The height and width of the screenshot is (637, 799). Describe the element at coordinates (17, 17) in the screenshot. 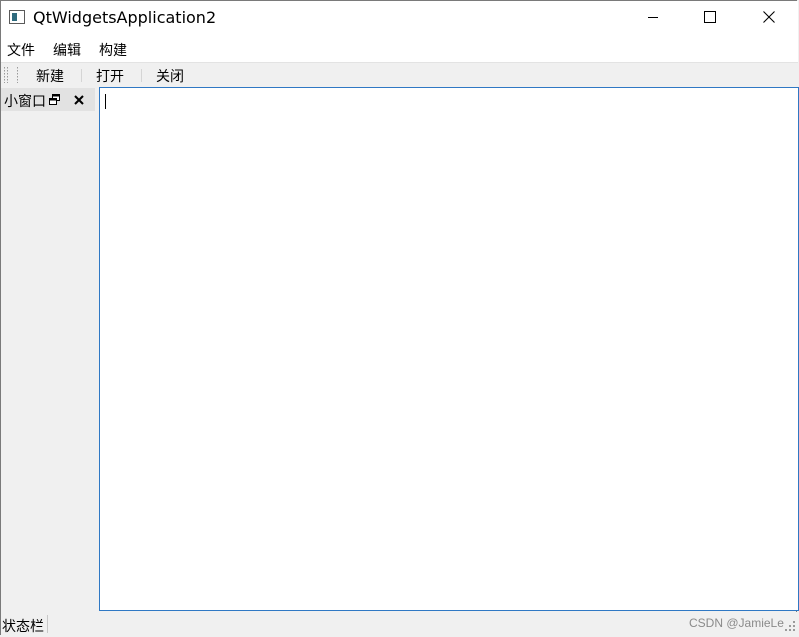

I see `app-icon` at that location.